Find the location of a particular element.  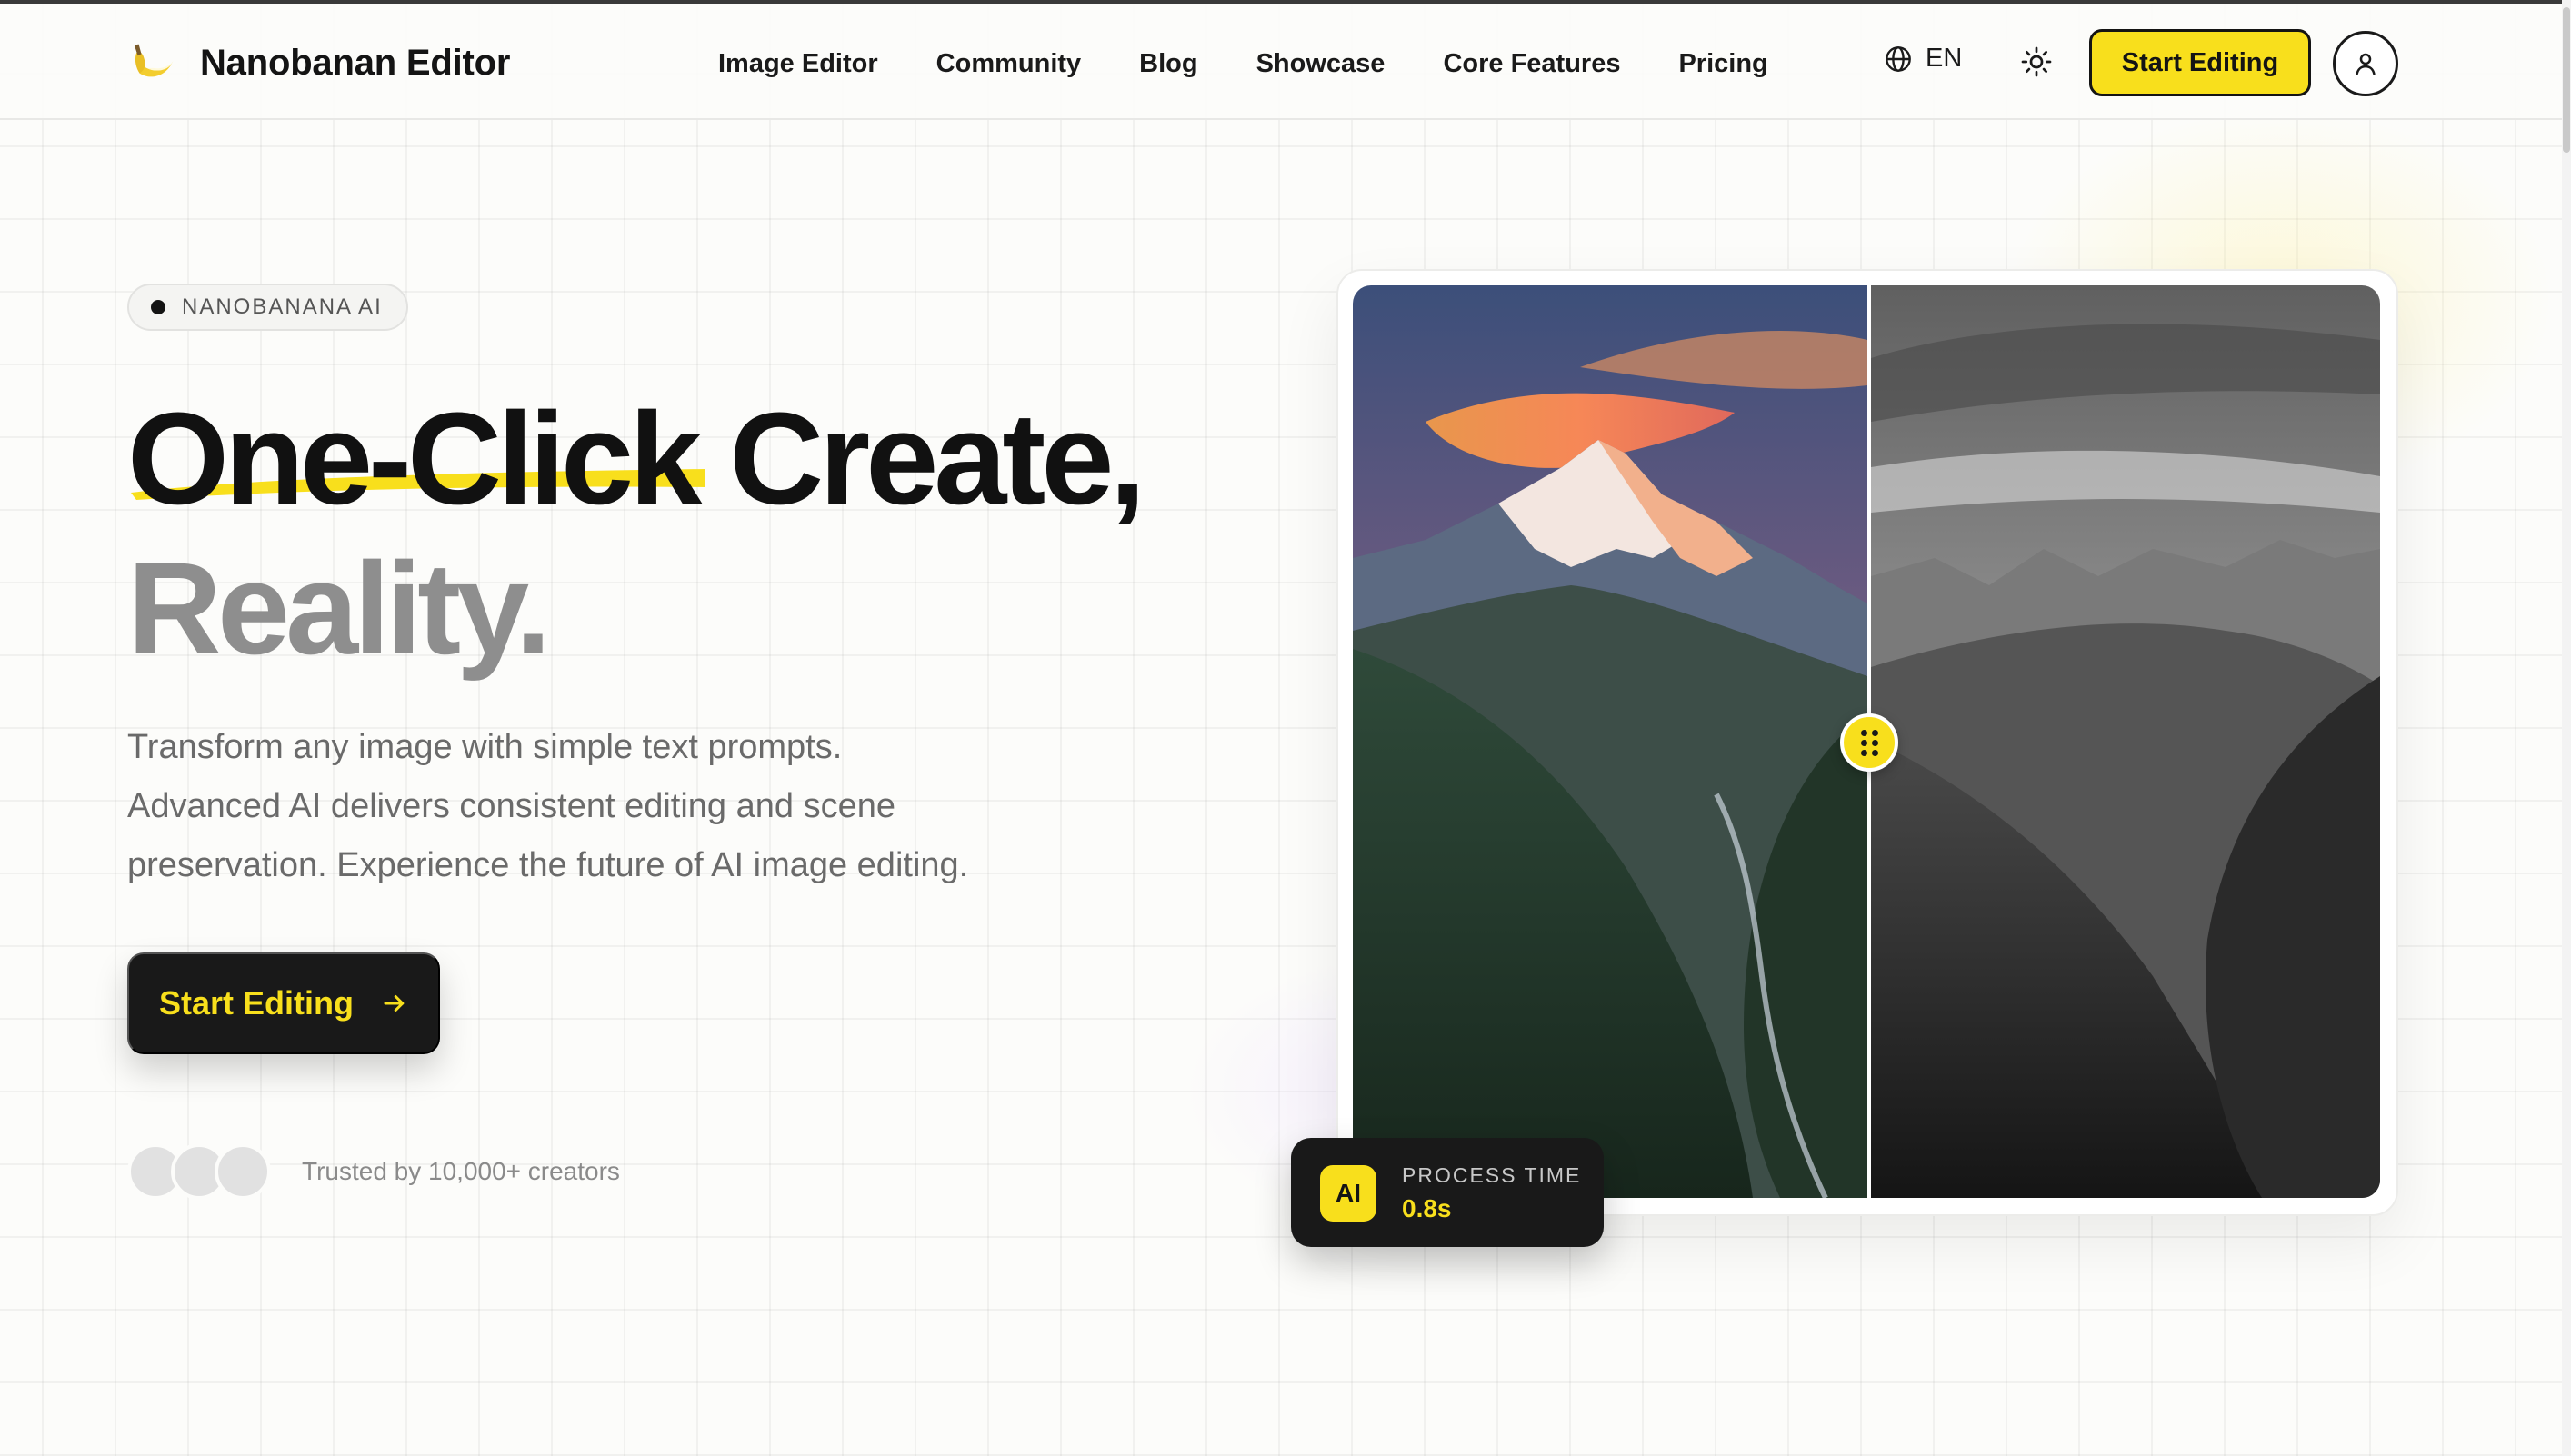

language-label: EN is located at coordinates (1944, 58).